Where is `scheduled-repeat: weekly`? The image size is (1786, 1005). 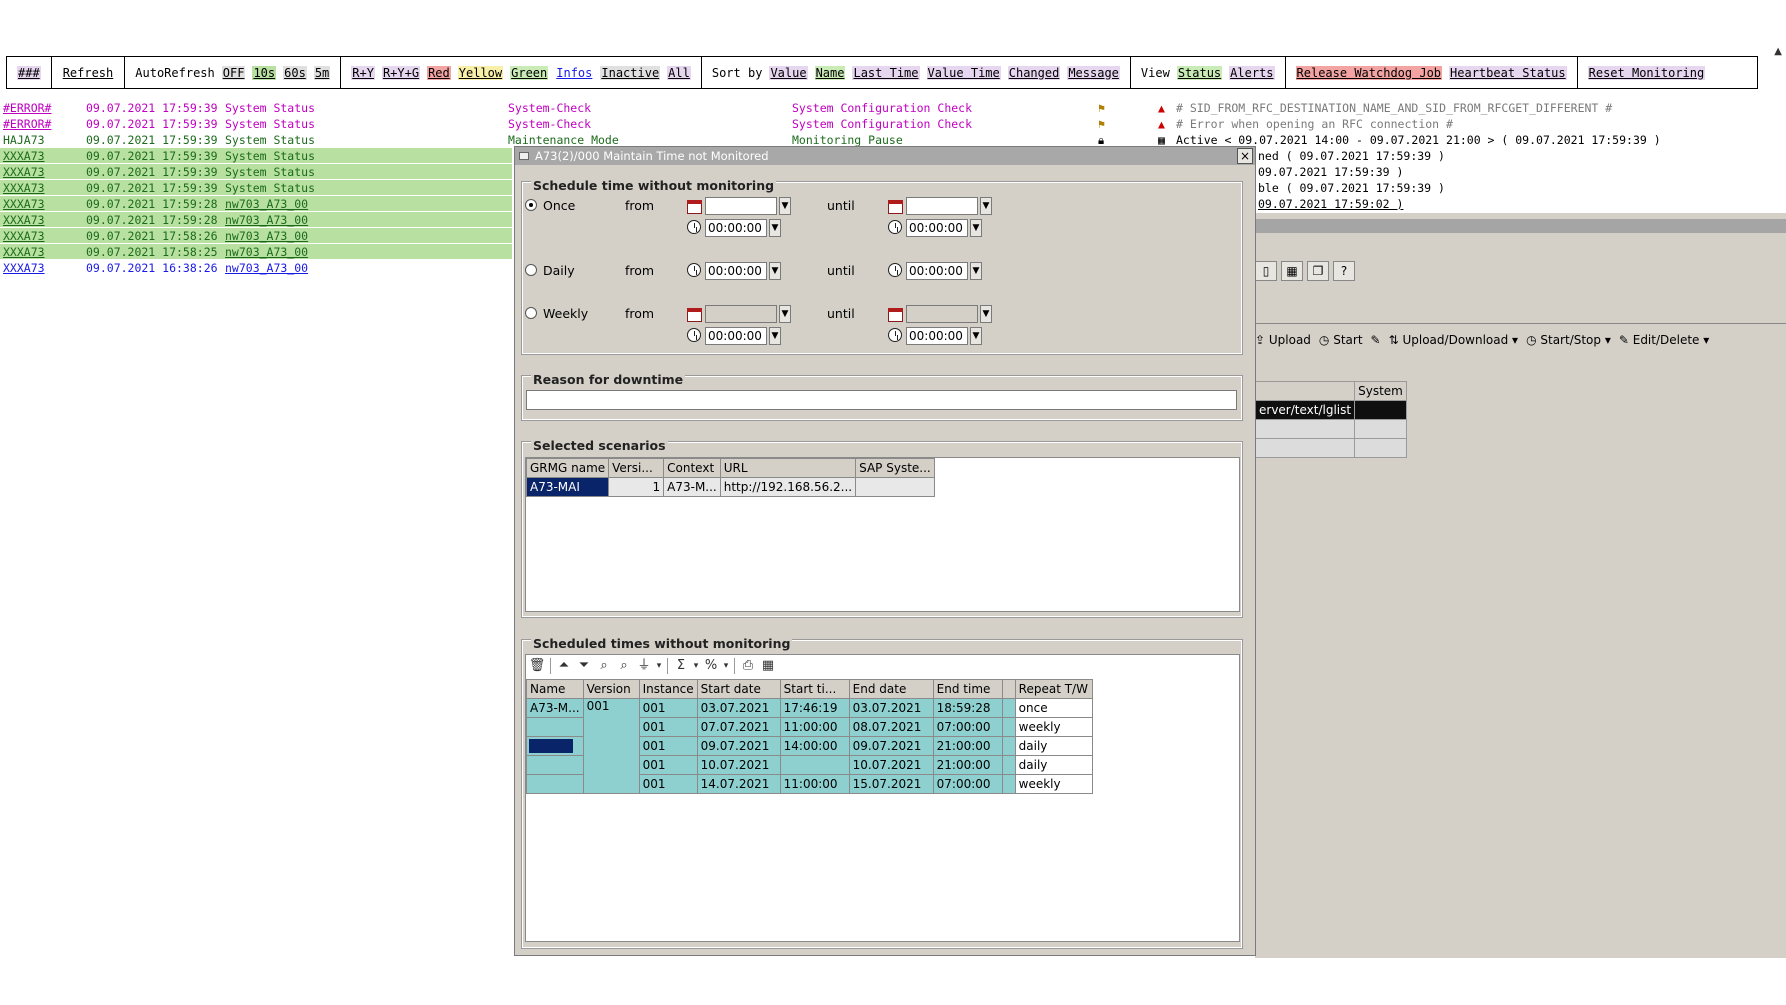 scheduled-repeat: weekly is located at coordinates (1053, 784).